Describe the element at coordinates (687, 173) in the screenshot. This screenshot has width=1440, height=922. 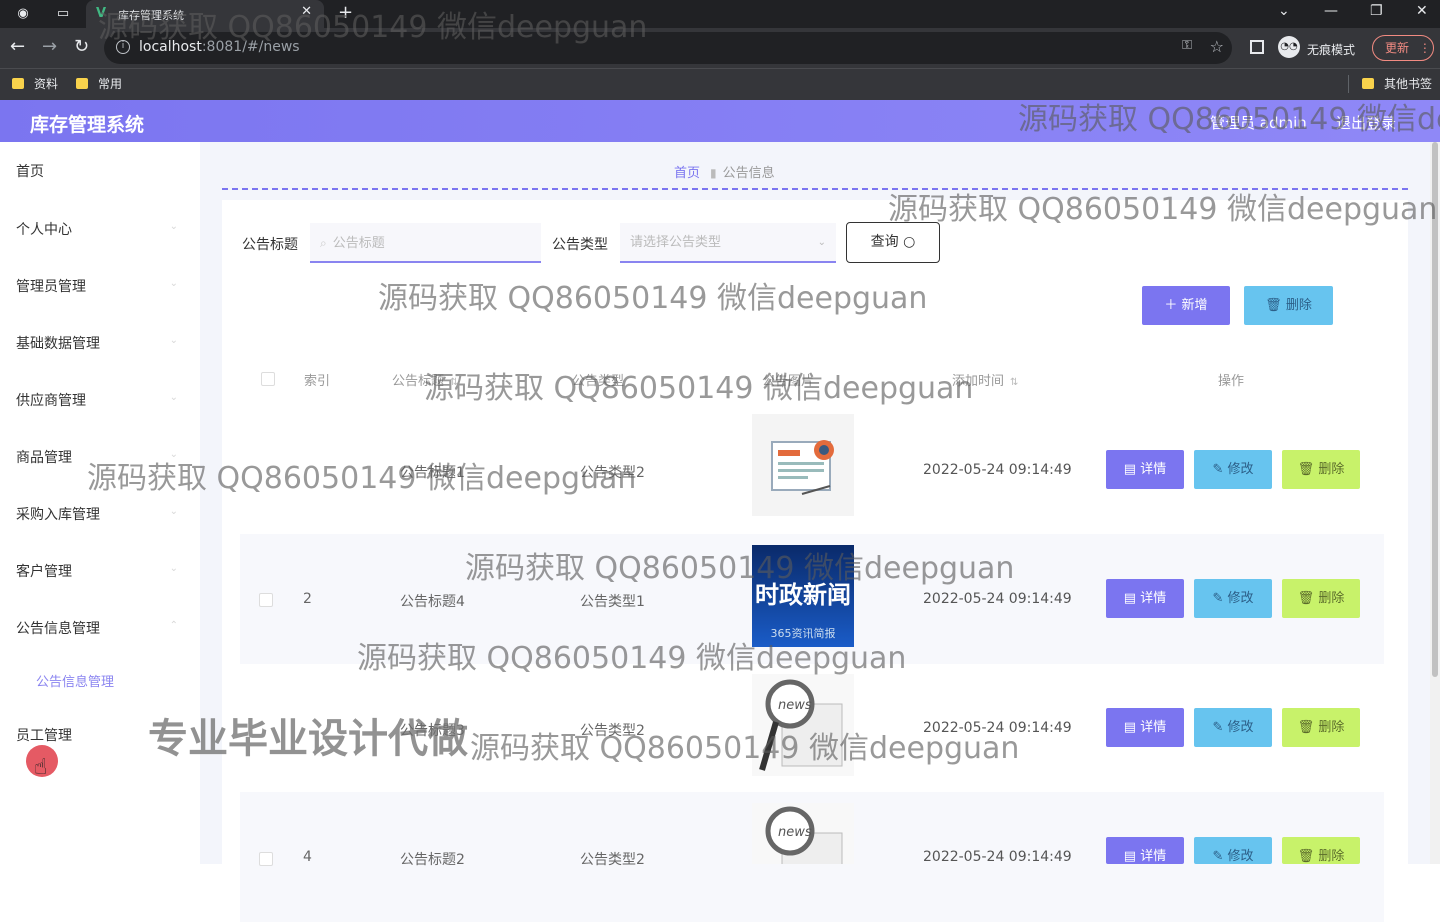
I see `breadcrumb-home: 首页` at that location.